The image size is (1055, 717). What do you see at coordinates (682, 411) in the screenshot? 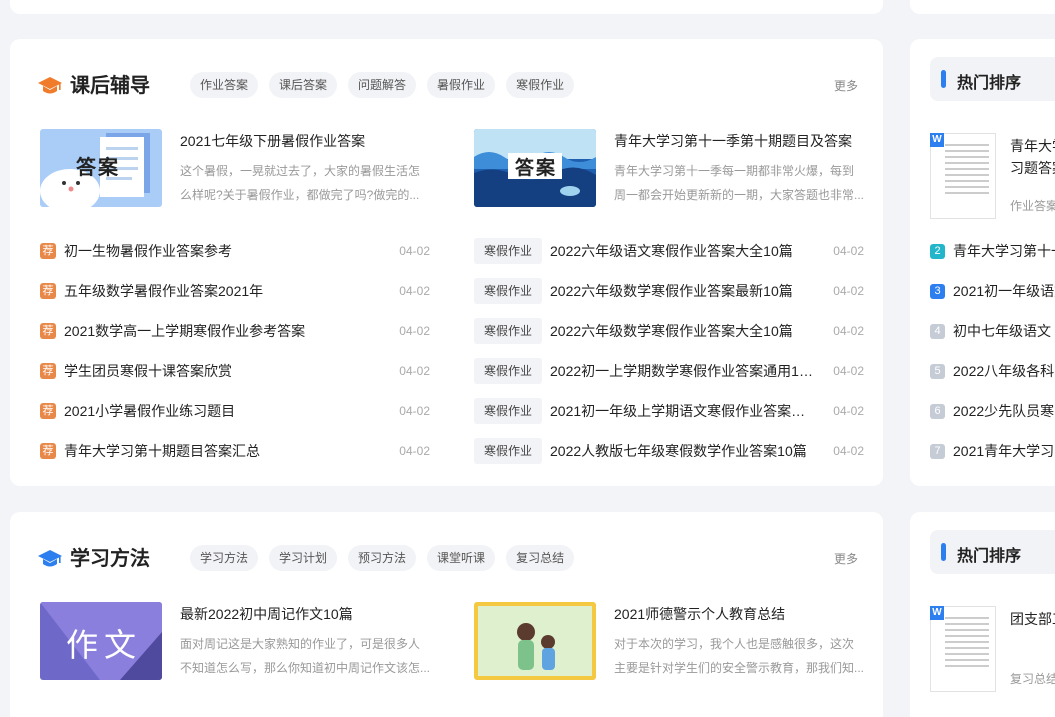
I see `list-item-title: 2021初一年级上学期语文寒假作业答案大全` at bounding box center [682, 411].